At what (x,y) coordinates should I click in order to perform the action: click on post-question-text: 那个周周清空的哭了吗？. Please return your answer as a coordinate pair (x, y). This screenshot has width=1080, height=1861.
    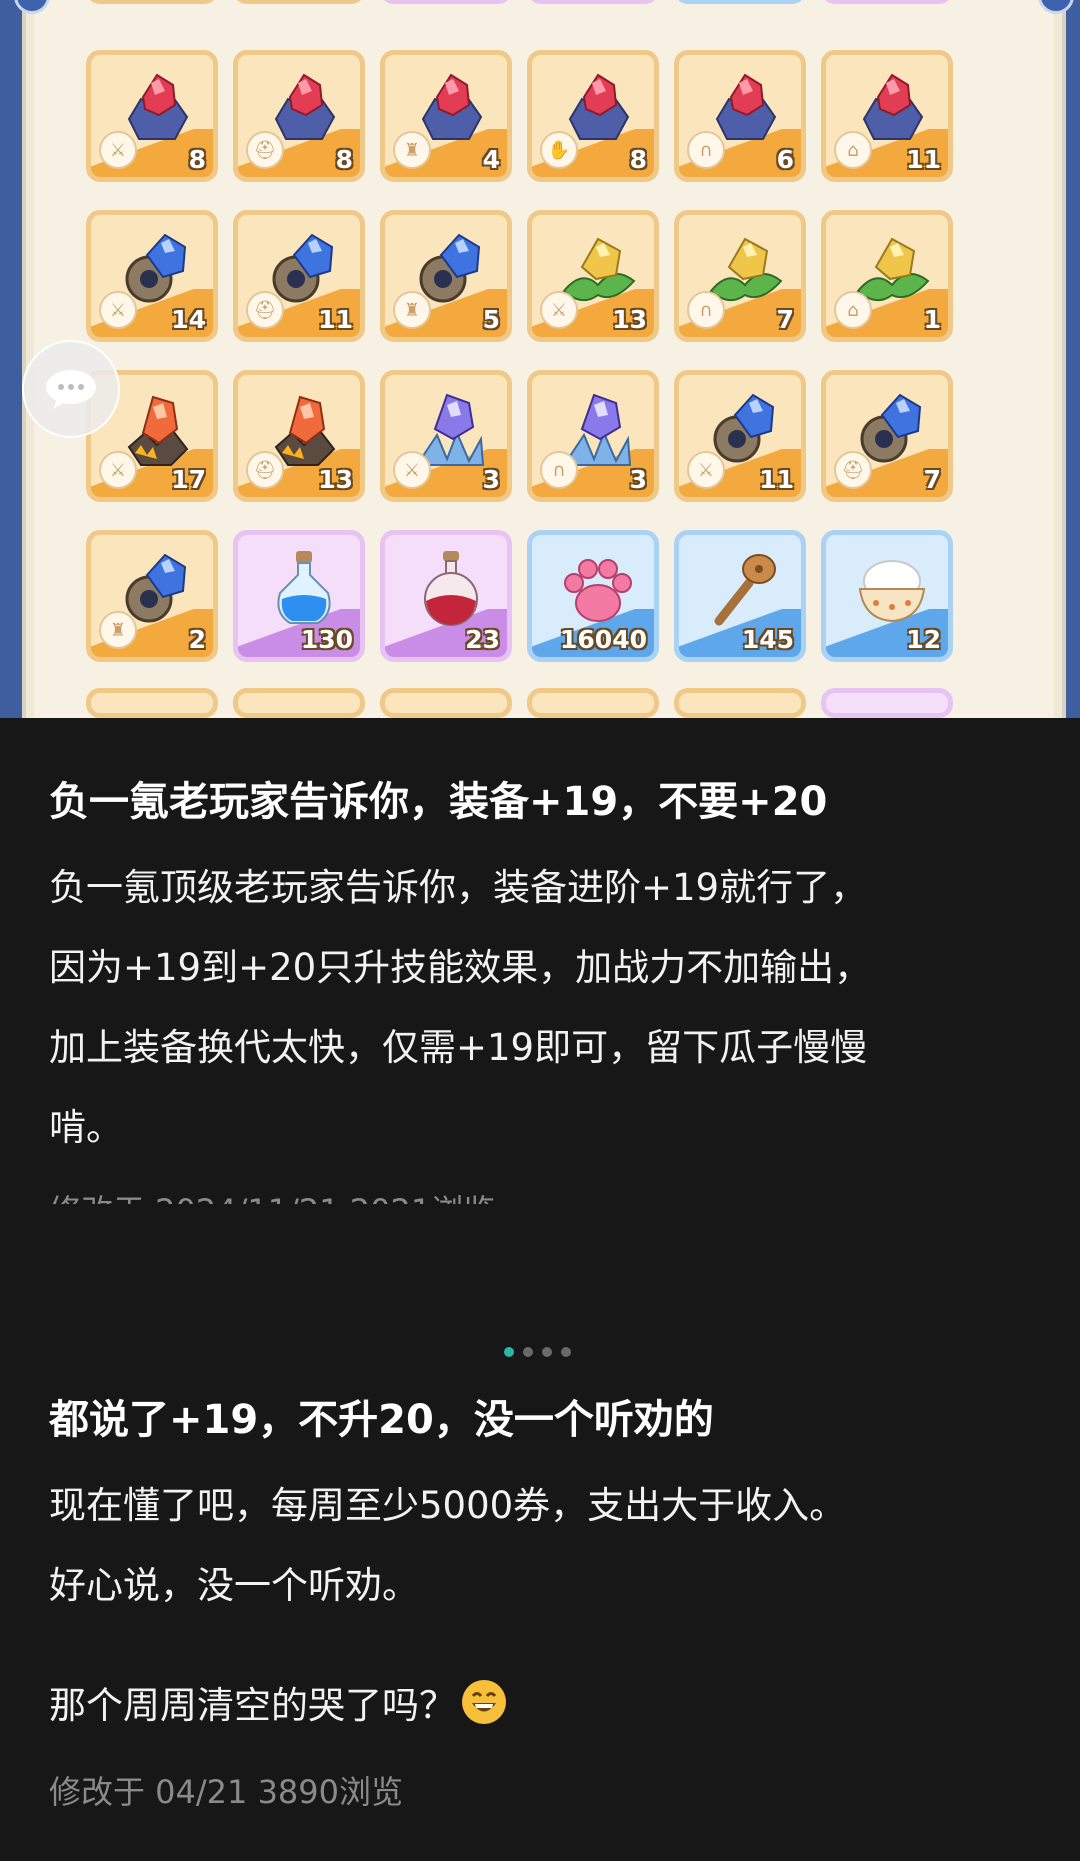
    Looking at the image, I should click on (252, 1705).